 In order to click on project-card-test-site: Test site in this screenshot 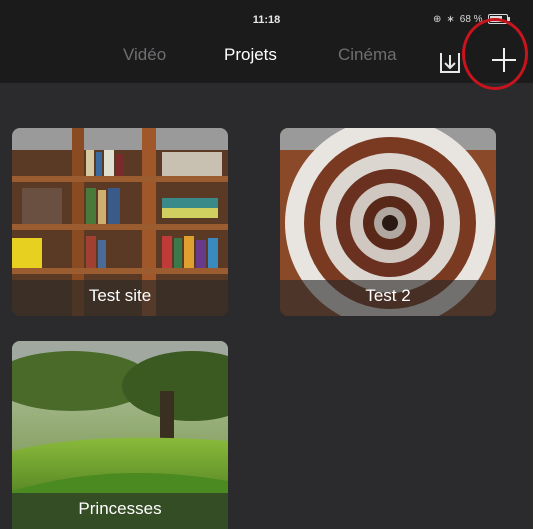, I will do `click(120, 222)`.